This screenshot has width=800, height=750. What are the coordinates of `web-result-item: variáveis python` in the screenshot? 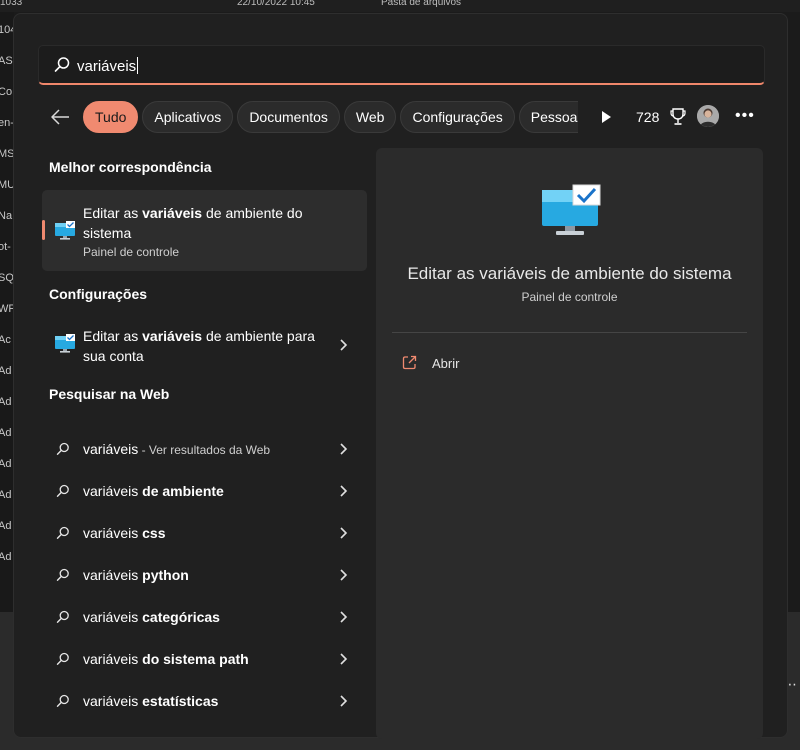 It's located at (204, 575).